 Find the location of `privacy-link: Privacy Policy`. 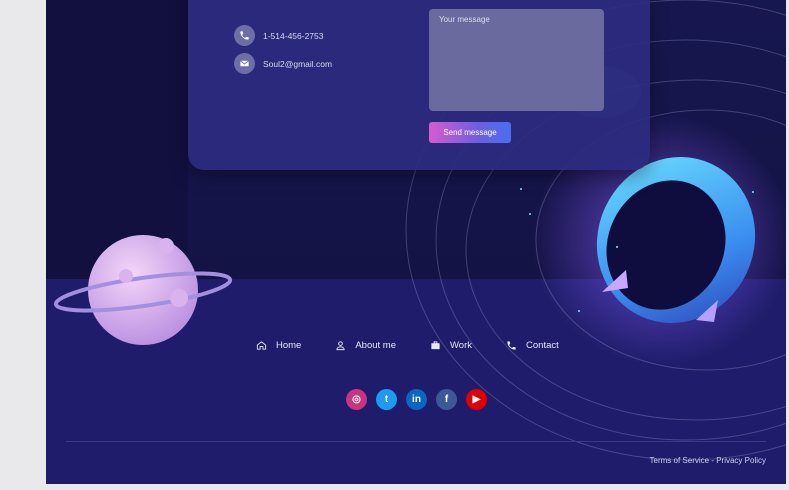

privacy-link: Privacy Policy is located at coordinates (741, 460).